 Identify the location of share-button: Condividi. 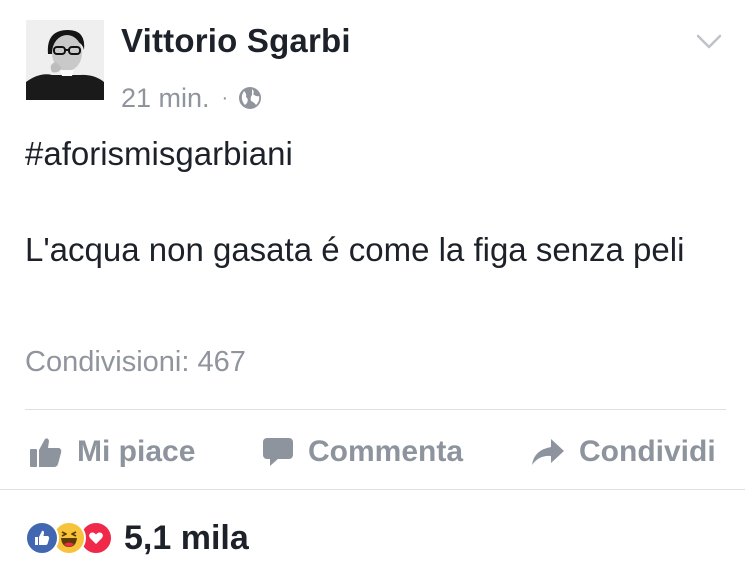
(623, 452).